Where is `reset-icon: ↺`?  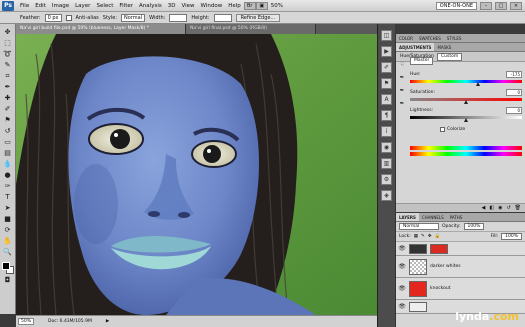 reset-icon: ↺ is located at coordinates (508, 208).